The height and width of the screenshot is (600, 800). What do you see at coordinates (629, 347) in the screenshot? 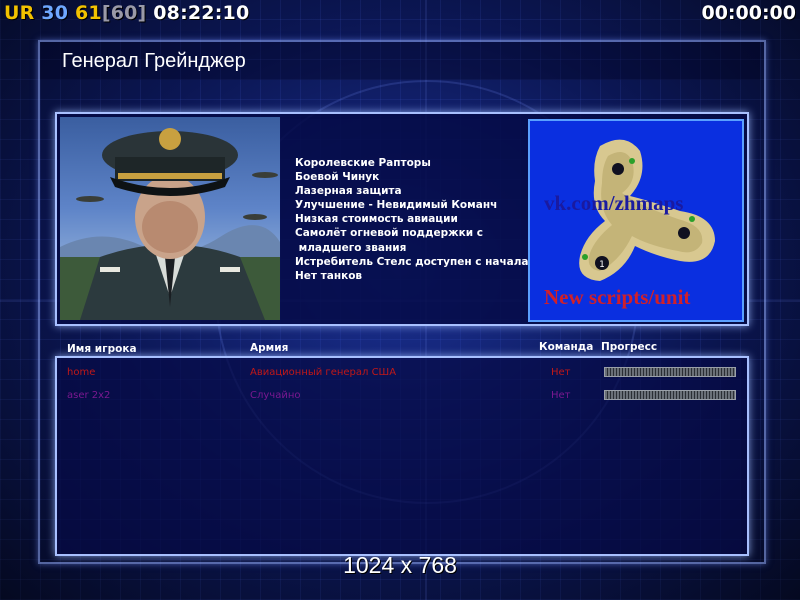
I see `header-progress: Прогресс` at bounding box center [629, 347].